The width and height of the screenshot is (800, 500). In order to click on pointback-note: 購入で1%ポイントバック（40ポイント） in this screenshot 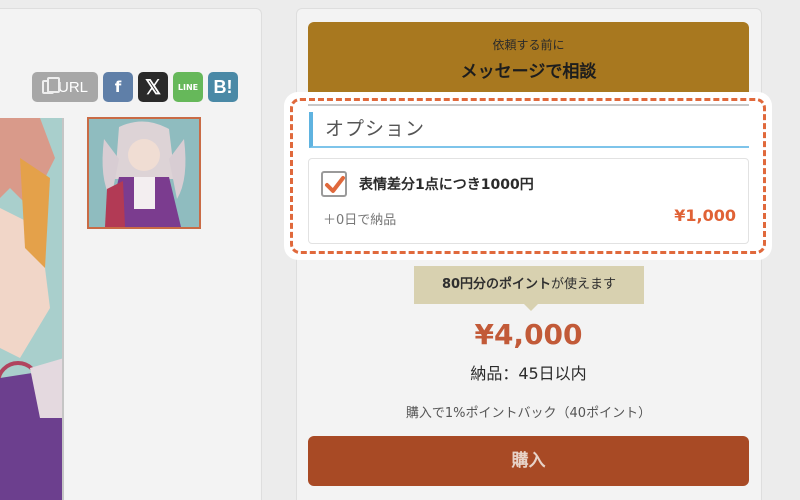, I will do `click(528, 413)`.